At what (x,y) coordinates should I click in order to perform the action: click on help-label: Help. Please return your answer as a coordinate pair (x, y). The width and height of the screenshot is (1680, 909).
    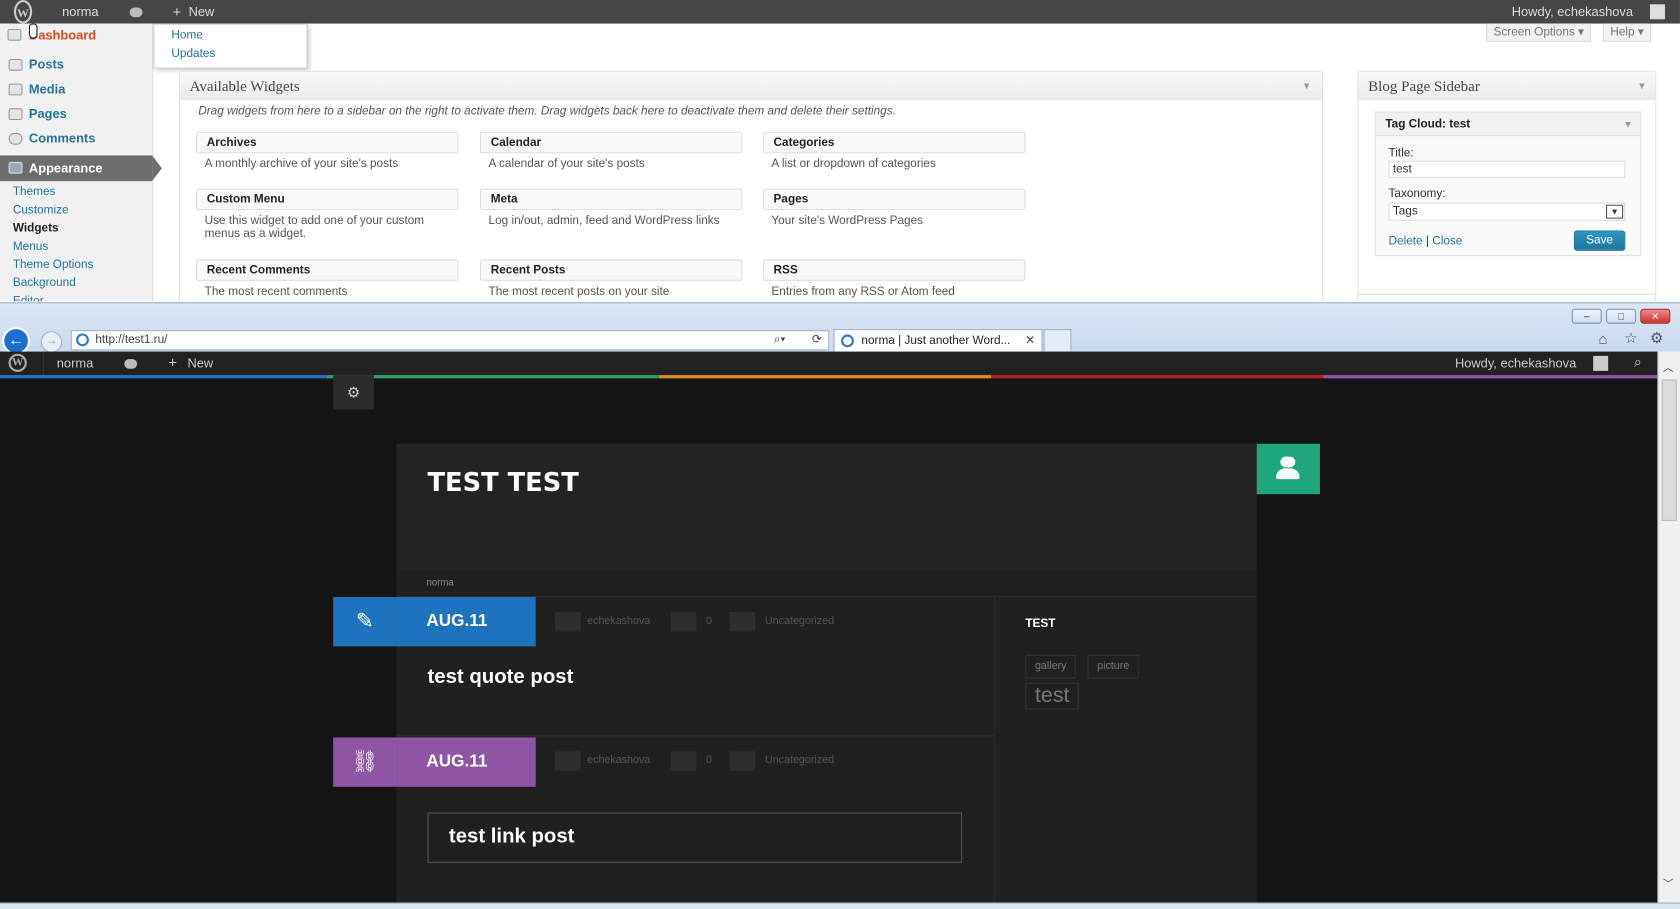
    Looking at the image, I should click on (1622, 32).